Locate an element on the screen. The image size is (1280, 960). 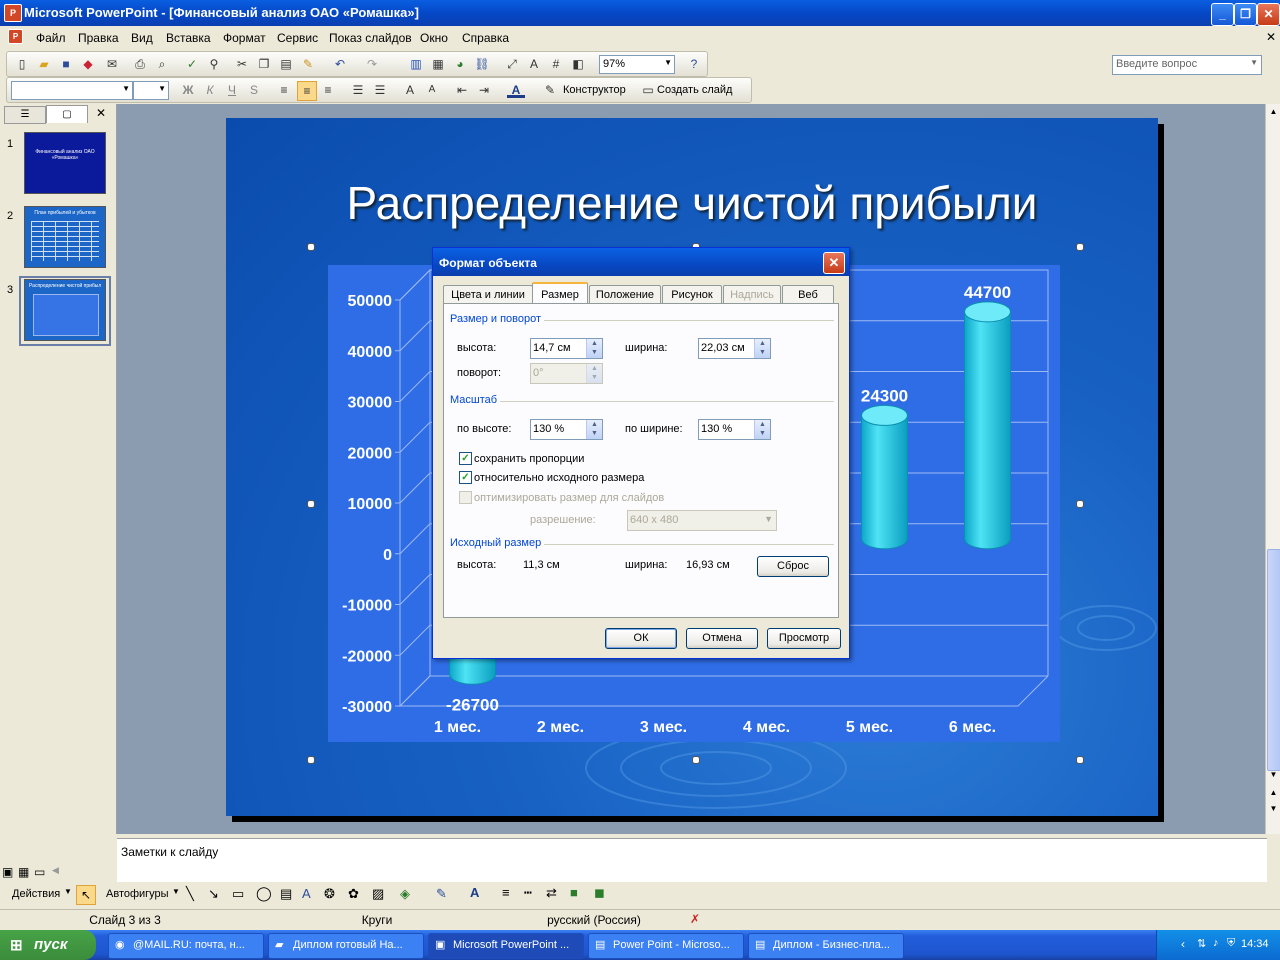
menu-tools: Сервис is located at coordinates (297, 38).